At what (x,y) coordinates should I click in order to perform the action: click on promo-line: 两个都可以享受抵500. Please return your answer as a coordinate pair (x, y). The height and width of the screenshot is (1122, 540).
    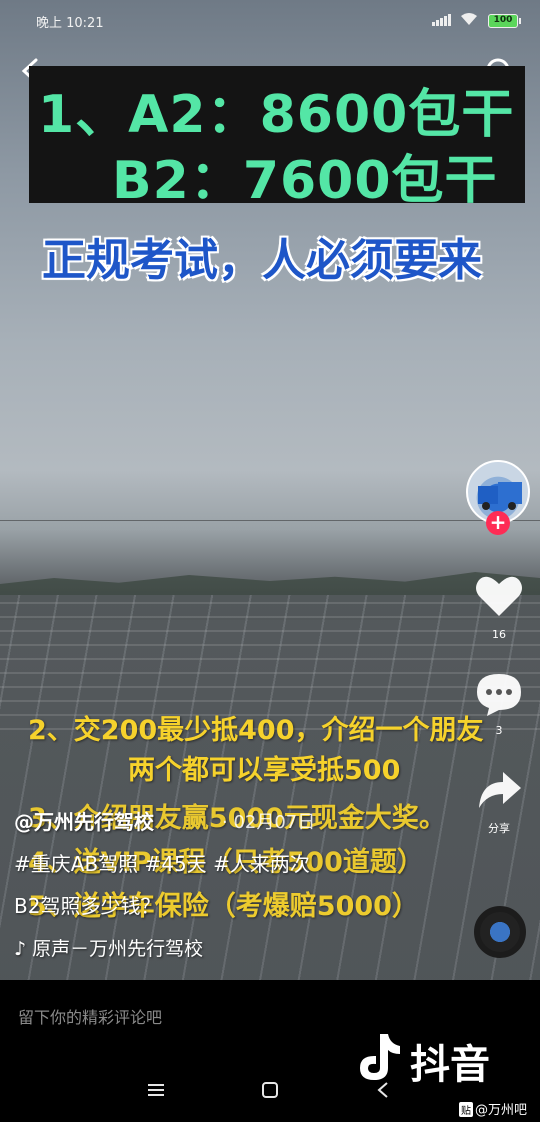
    Looking at the image, I should click on (264, 770).